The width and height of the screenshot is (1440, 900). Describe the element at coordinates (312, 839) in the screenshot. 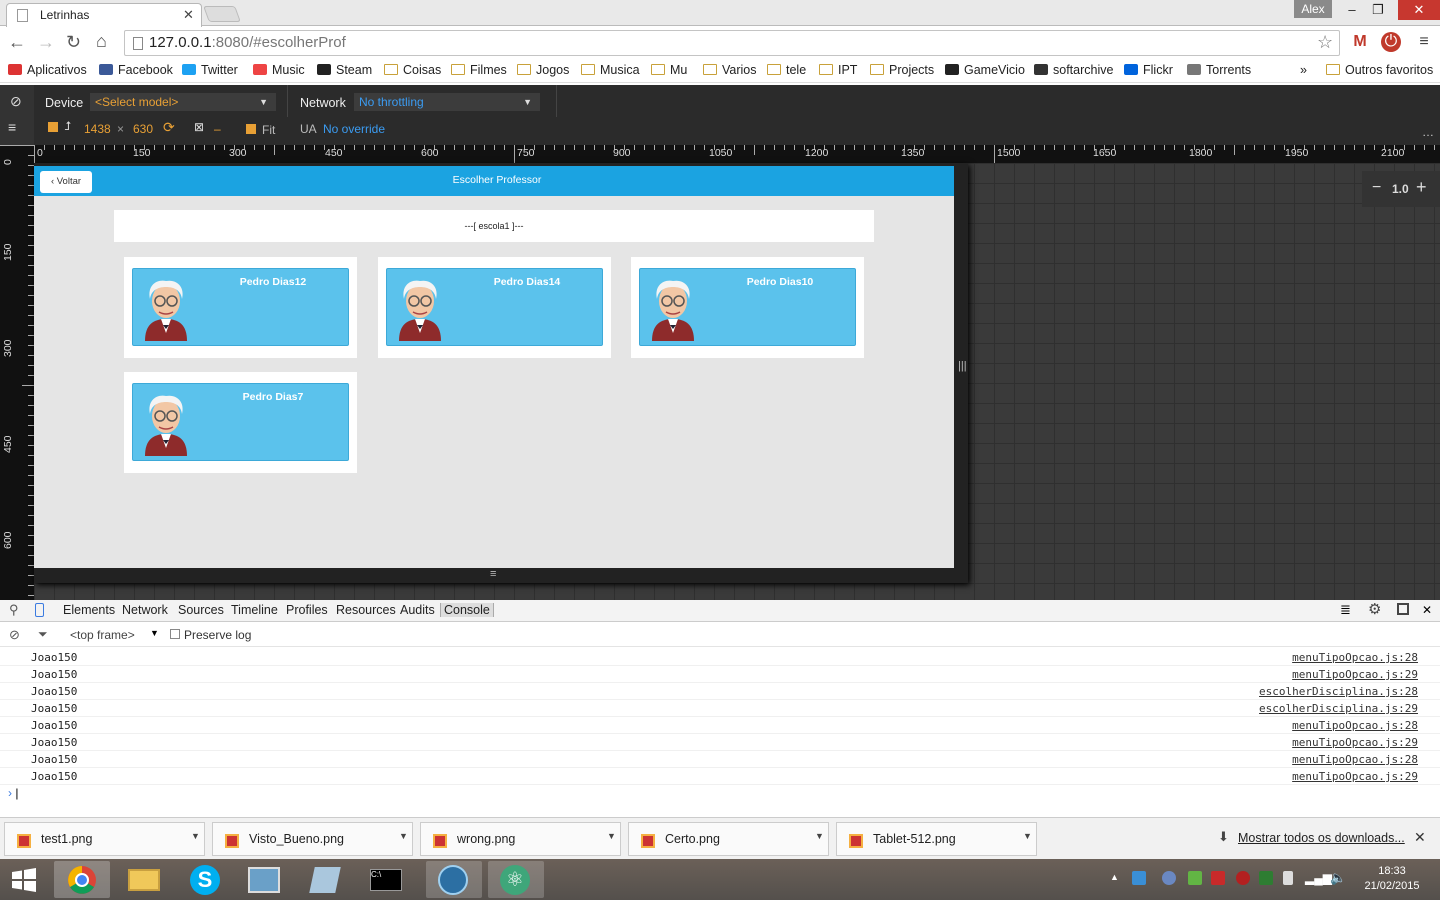

I see `download-item: Visto_Bueno.png ▼` at that location.